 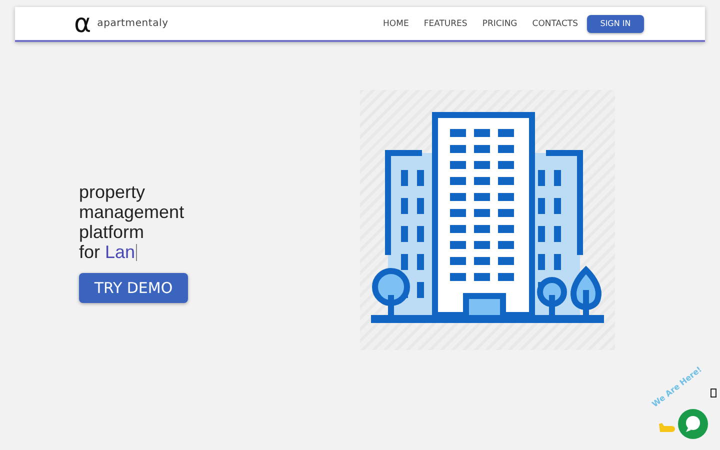 What do you see at coordinates (693, 424) in the screenshot?
I see `chat-icon` at bounding box center [693, 424].